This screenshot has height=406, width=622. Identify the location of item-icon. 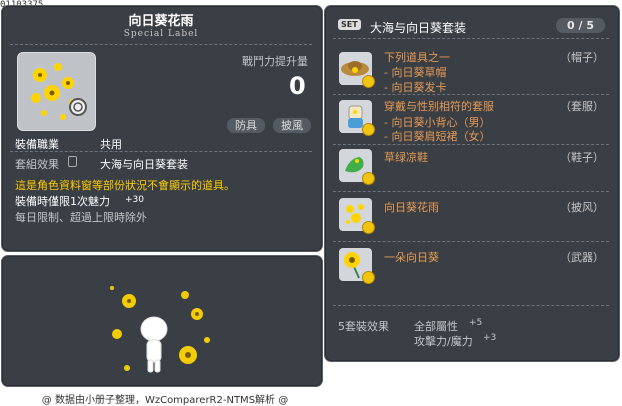
(56, 91).